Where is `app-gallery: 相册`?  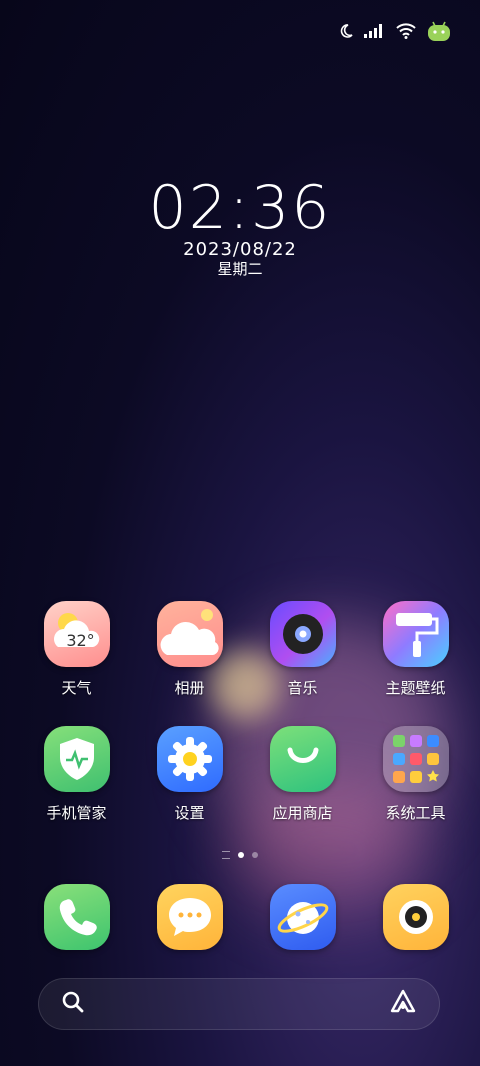
app-gallery: 相册 is located at coordinates (189, 649).